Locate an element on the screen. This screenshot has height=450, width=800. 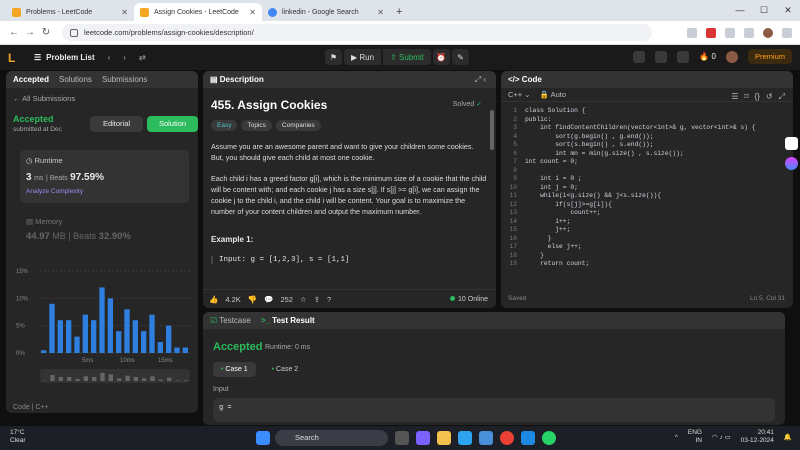
notification-icon is located at coordinates (683, 56).